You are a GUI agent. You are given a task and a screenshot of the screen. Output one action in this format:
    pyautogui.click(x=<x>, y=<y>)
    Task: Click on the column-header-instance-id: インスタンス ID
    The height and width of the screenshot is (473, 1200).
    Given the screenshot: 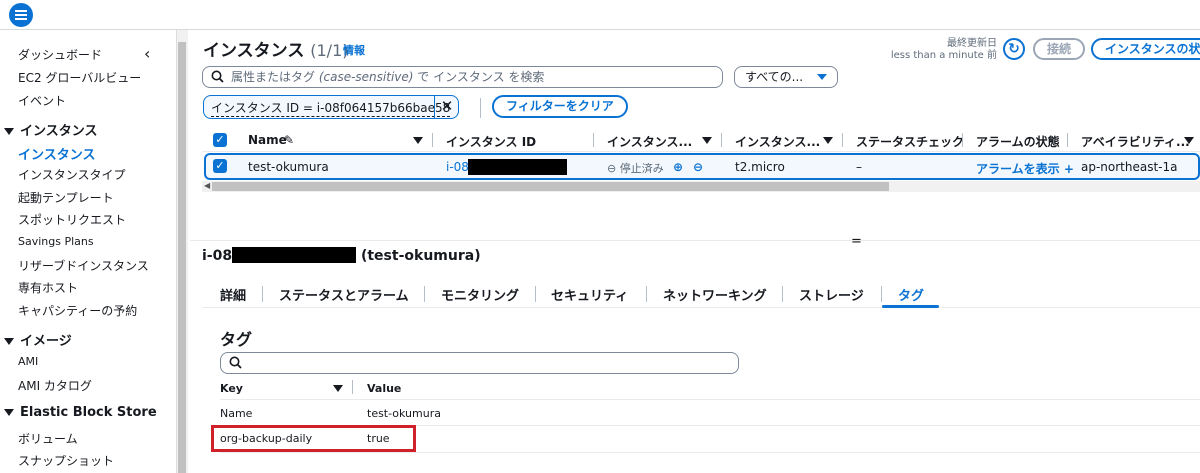 What is the action you would take?
    pyautogui.click(x=491, y=141)
    